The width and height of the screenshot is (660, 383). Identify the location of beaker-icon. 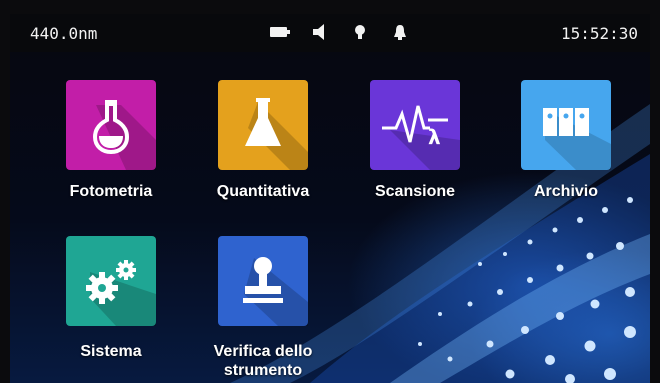
(276, 134).